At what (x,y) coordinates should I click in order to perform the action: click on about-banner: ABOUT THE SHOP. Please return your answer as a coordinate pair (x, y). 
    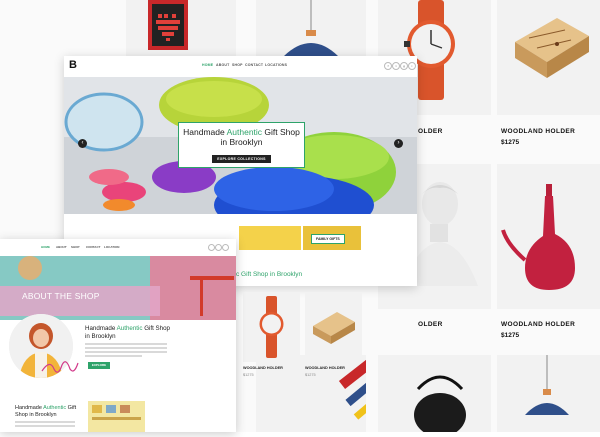
    Looking at the image, I should click on (118, 288).